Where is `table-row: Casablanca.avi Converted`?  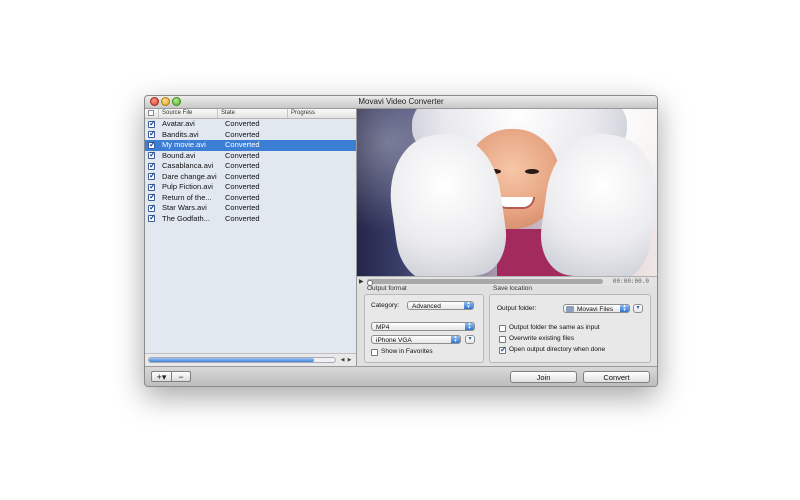 table-row: Casablanca.avi Converted is located at coordinates (250, 166).